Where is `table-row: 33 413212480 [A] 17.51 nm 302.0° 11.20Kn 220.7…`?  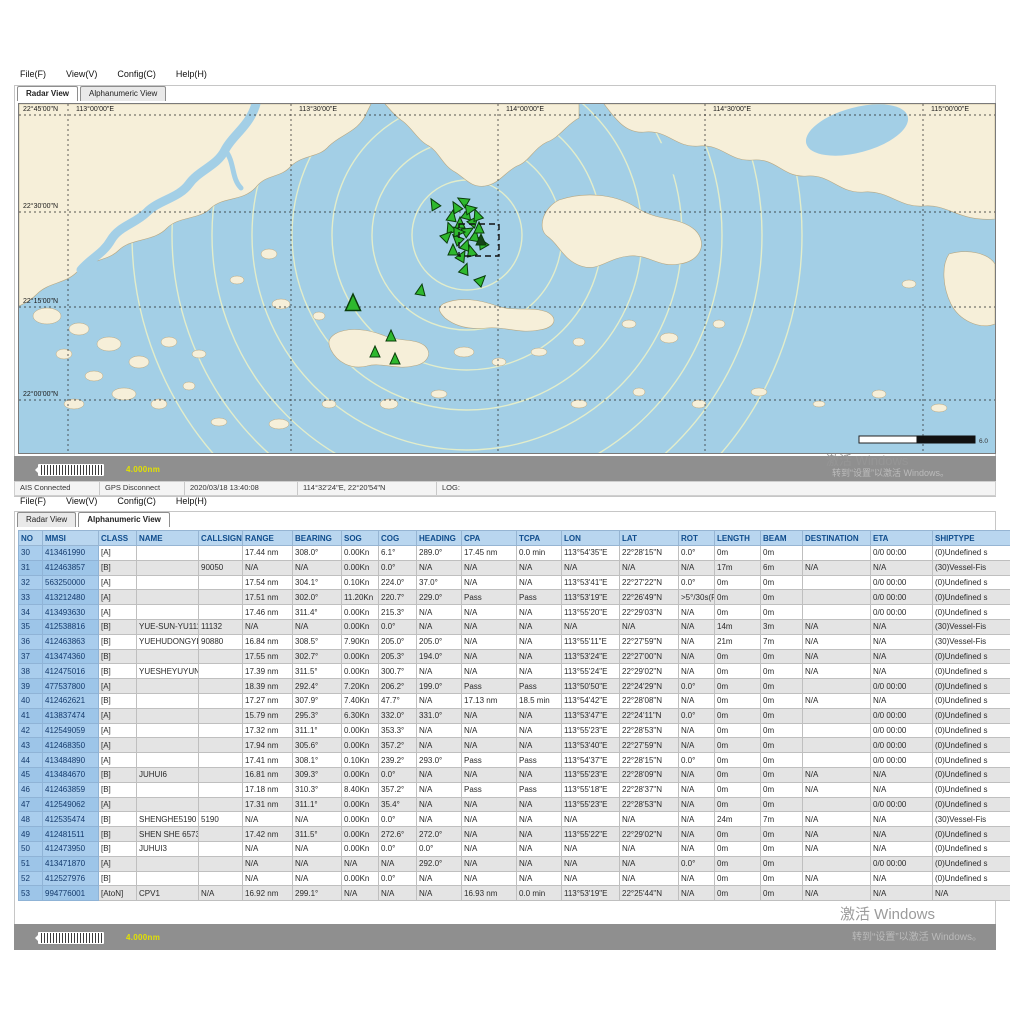
table-row: 33 413212480 [A] 17.51 nm 302.0° 11.20Kn 220.7… is located at coordinates (514, 597).